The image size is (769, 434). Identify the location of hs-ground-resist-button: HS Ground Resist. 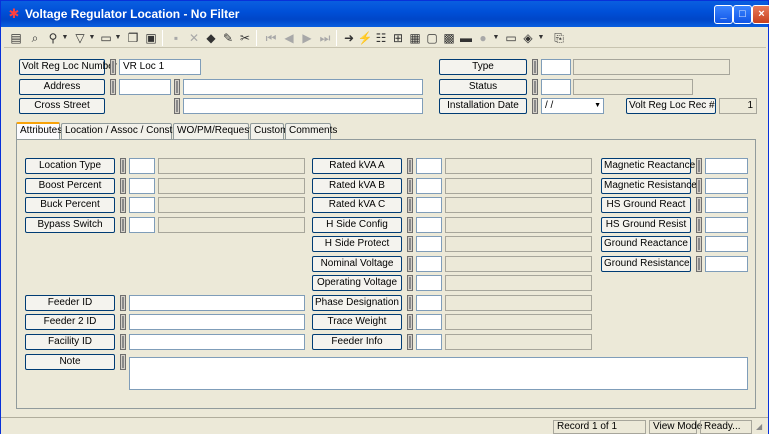
(646, 225).